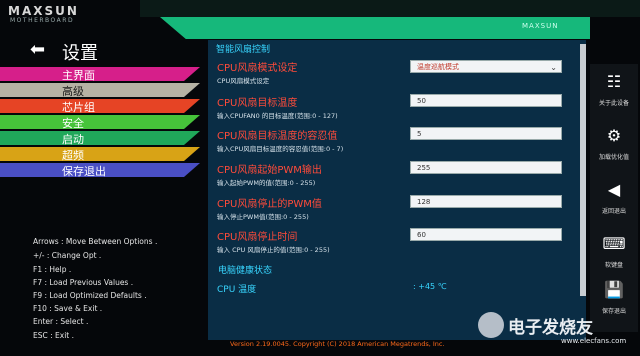 Image resolution: width=640 pixels, height=356 pixels. What do you see at coordinates (614, 302) in the screenshot?
I see `save-exit-button: 💾 保存退出` at bounding box center [614, 302].